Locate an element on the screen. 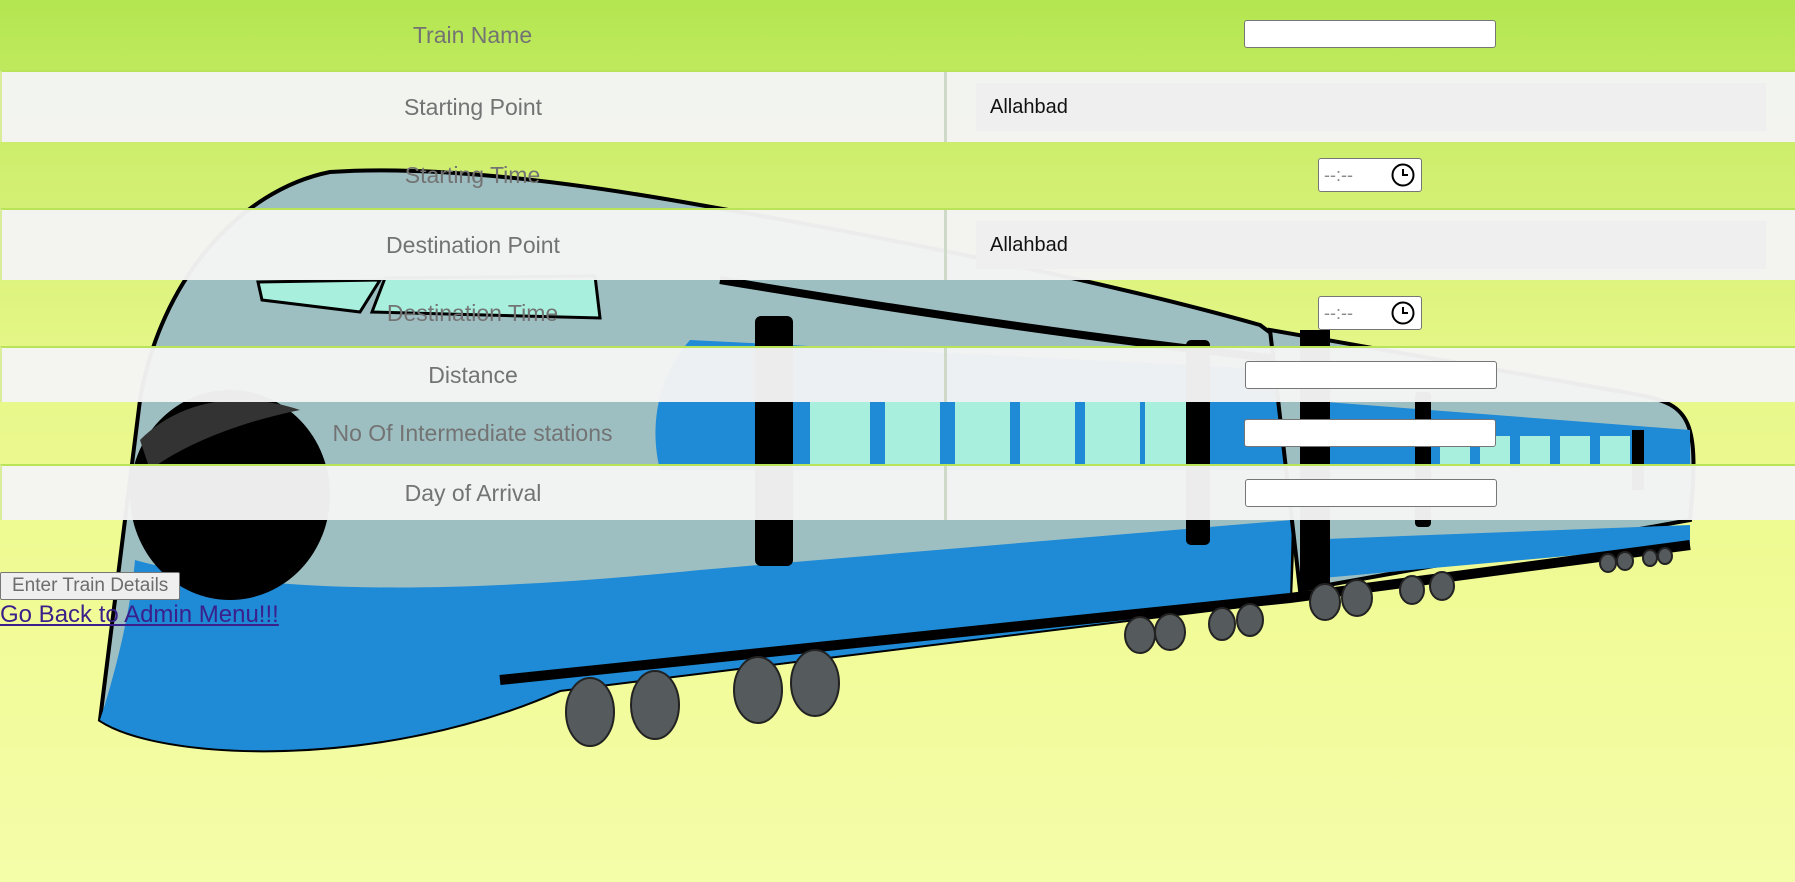 The image size is (1795, 882). distance-input is located at coordinates (1371, 375).